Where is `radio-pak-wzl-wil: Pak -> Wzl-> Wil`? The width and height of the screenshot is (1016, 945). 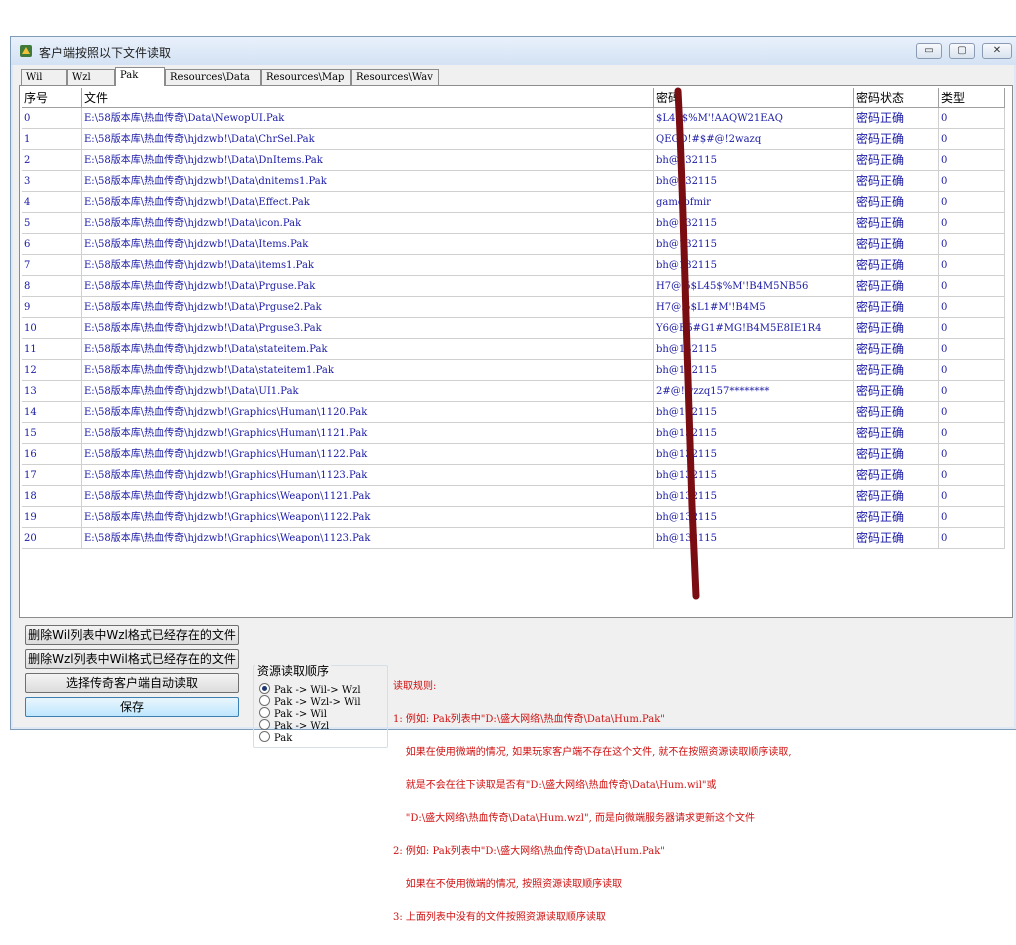
radio-pak-wzl-wil: Pak -> Wzl-> Wil is located at coordinates (310, 701).